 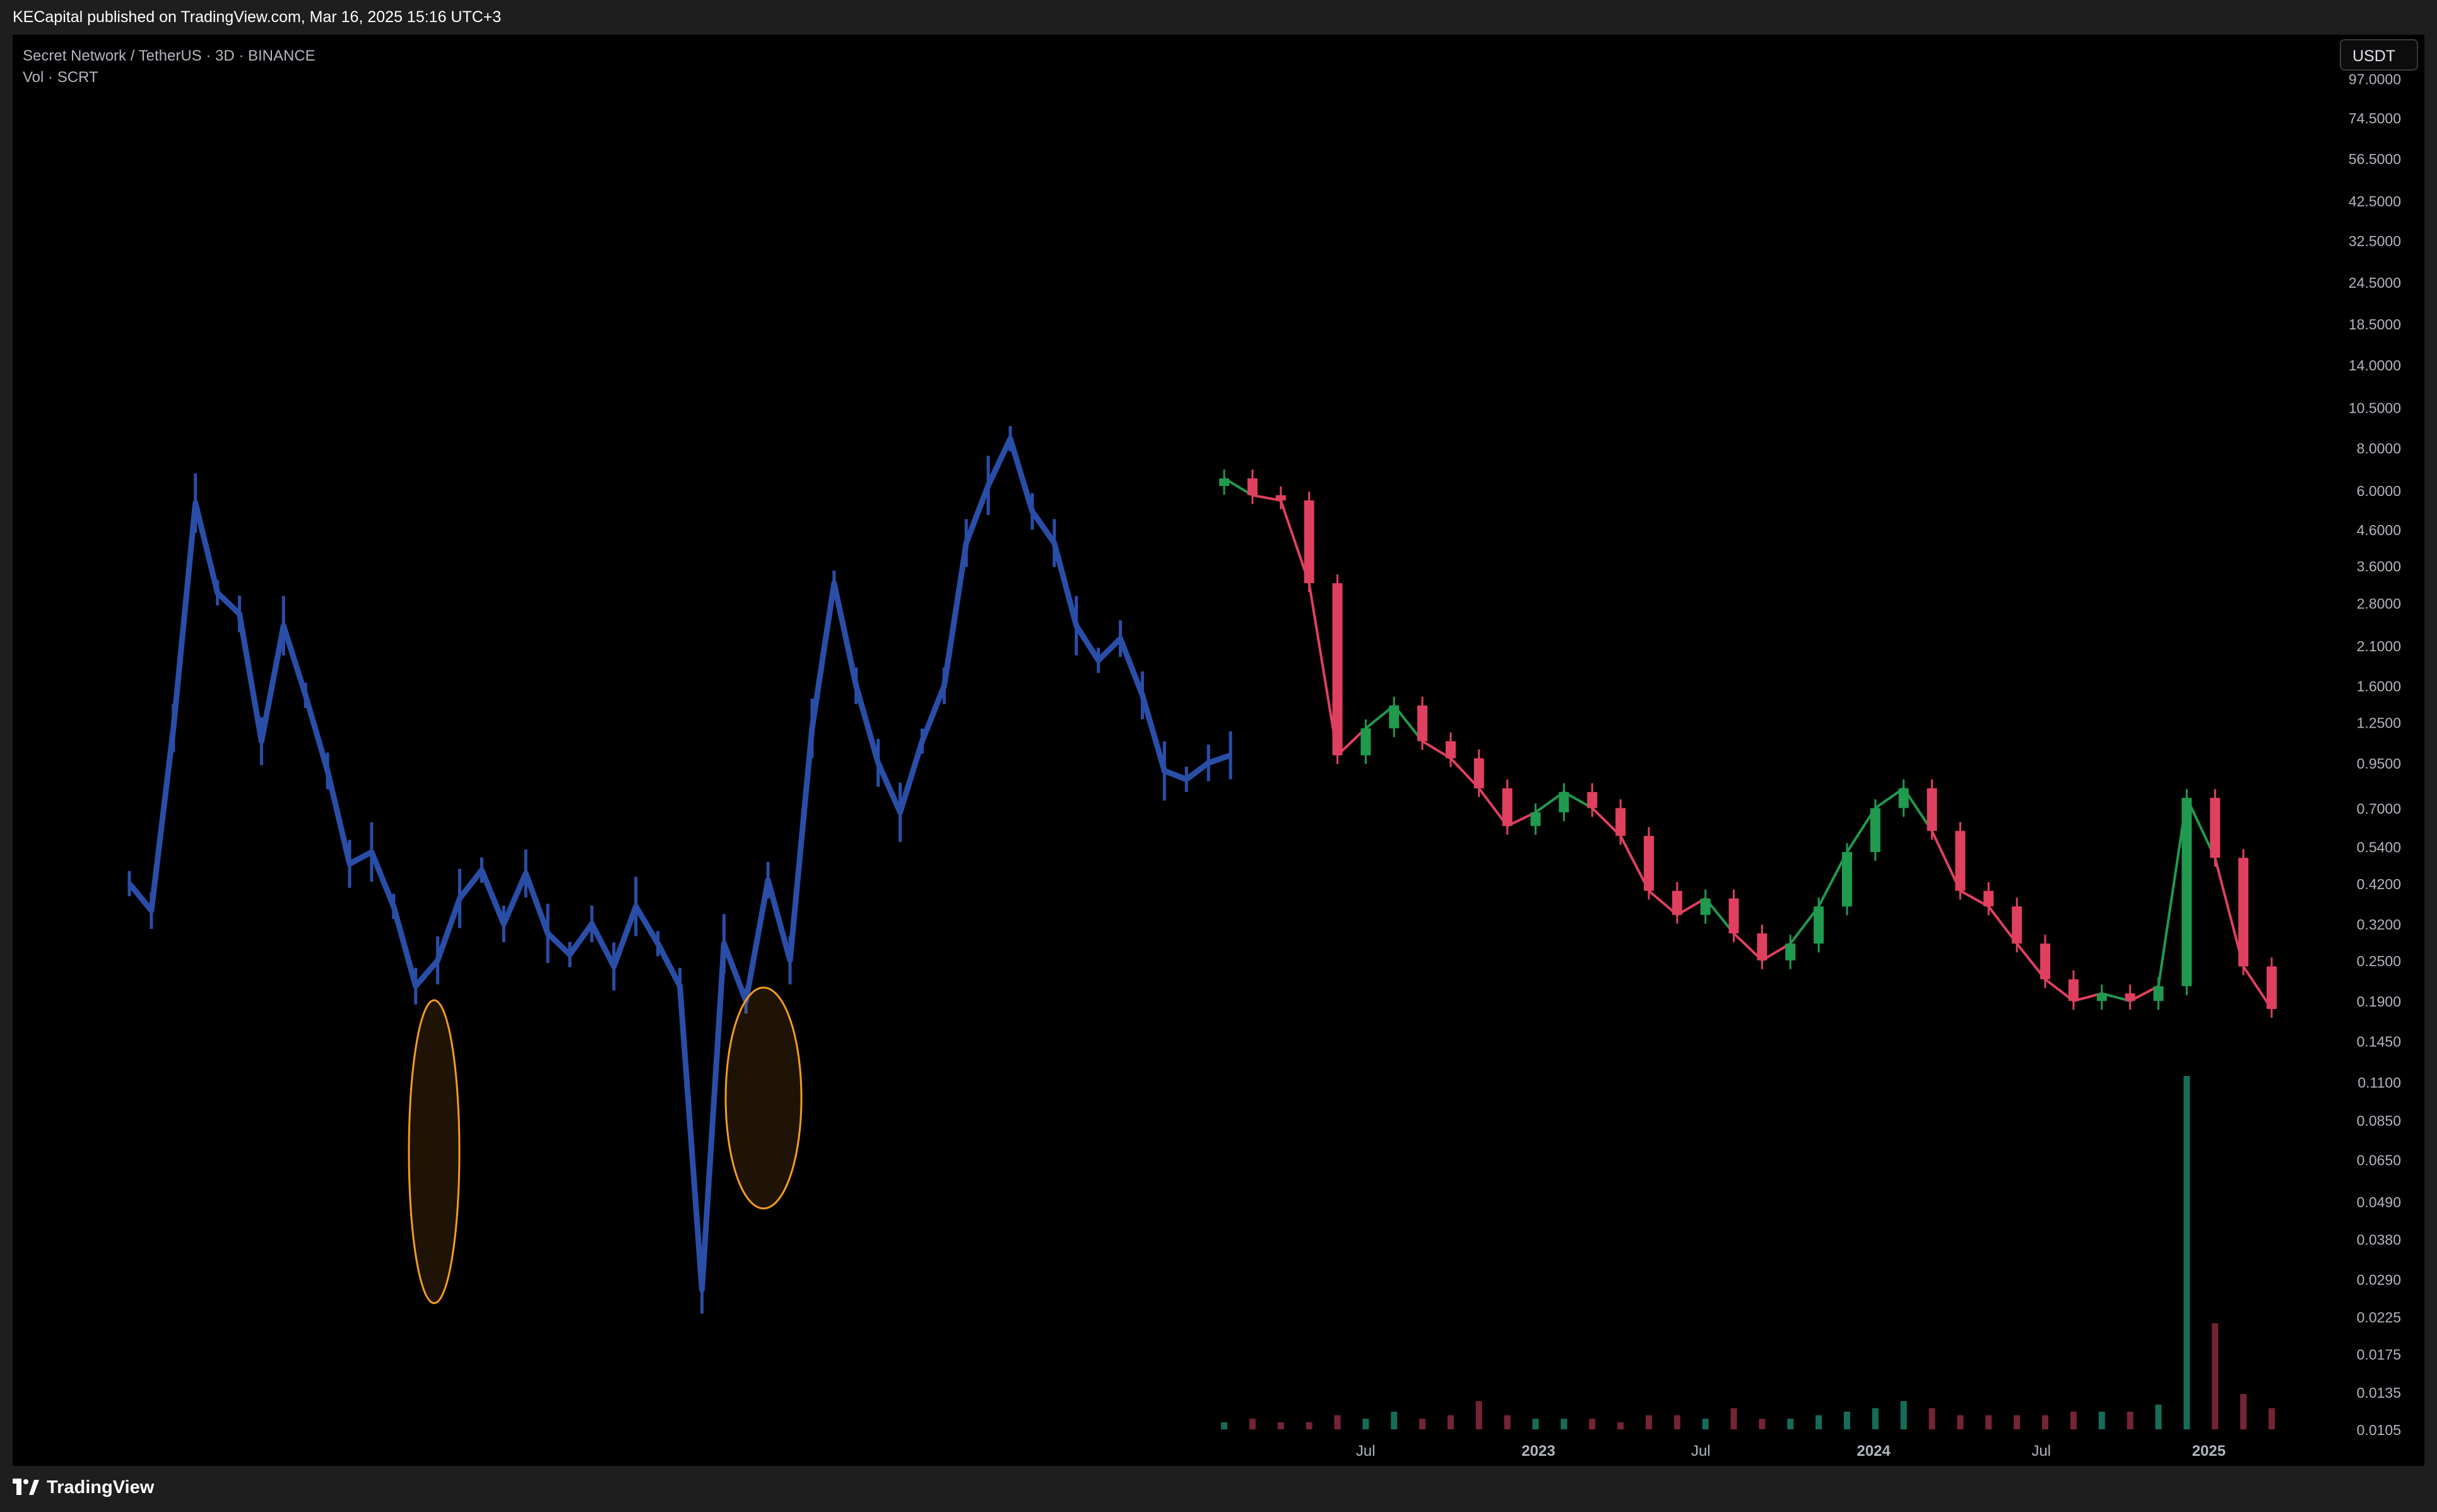 What do you see at coordinates (2379, 1317) in the screenshot?
I see `y-tick-label: 0.0225` at bounding box center [2379, 1317].